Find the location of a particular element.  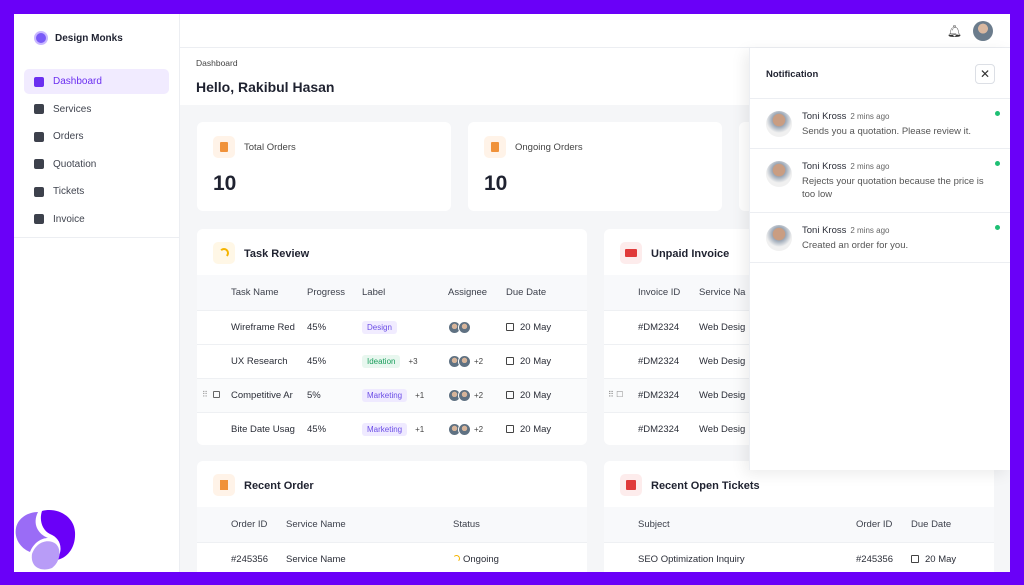

brand: Design Monks is located at coordinates (78, 38).